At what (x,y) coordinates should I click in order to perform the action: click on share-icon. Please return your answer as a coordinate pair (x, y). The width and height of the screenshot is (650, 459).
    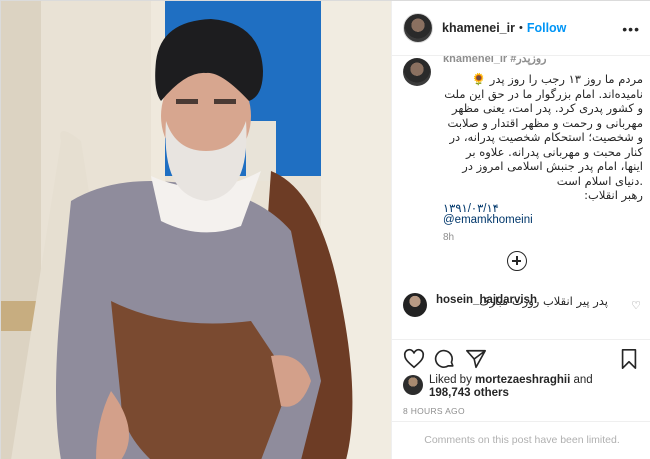
    Looking at the image, I should click on (476, 359).